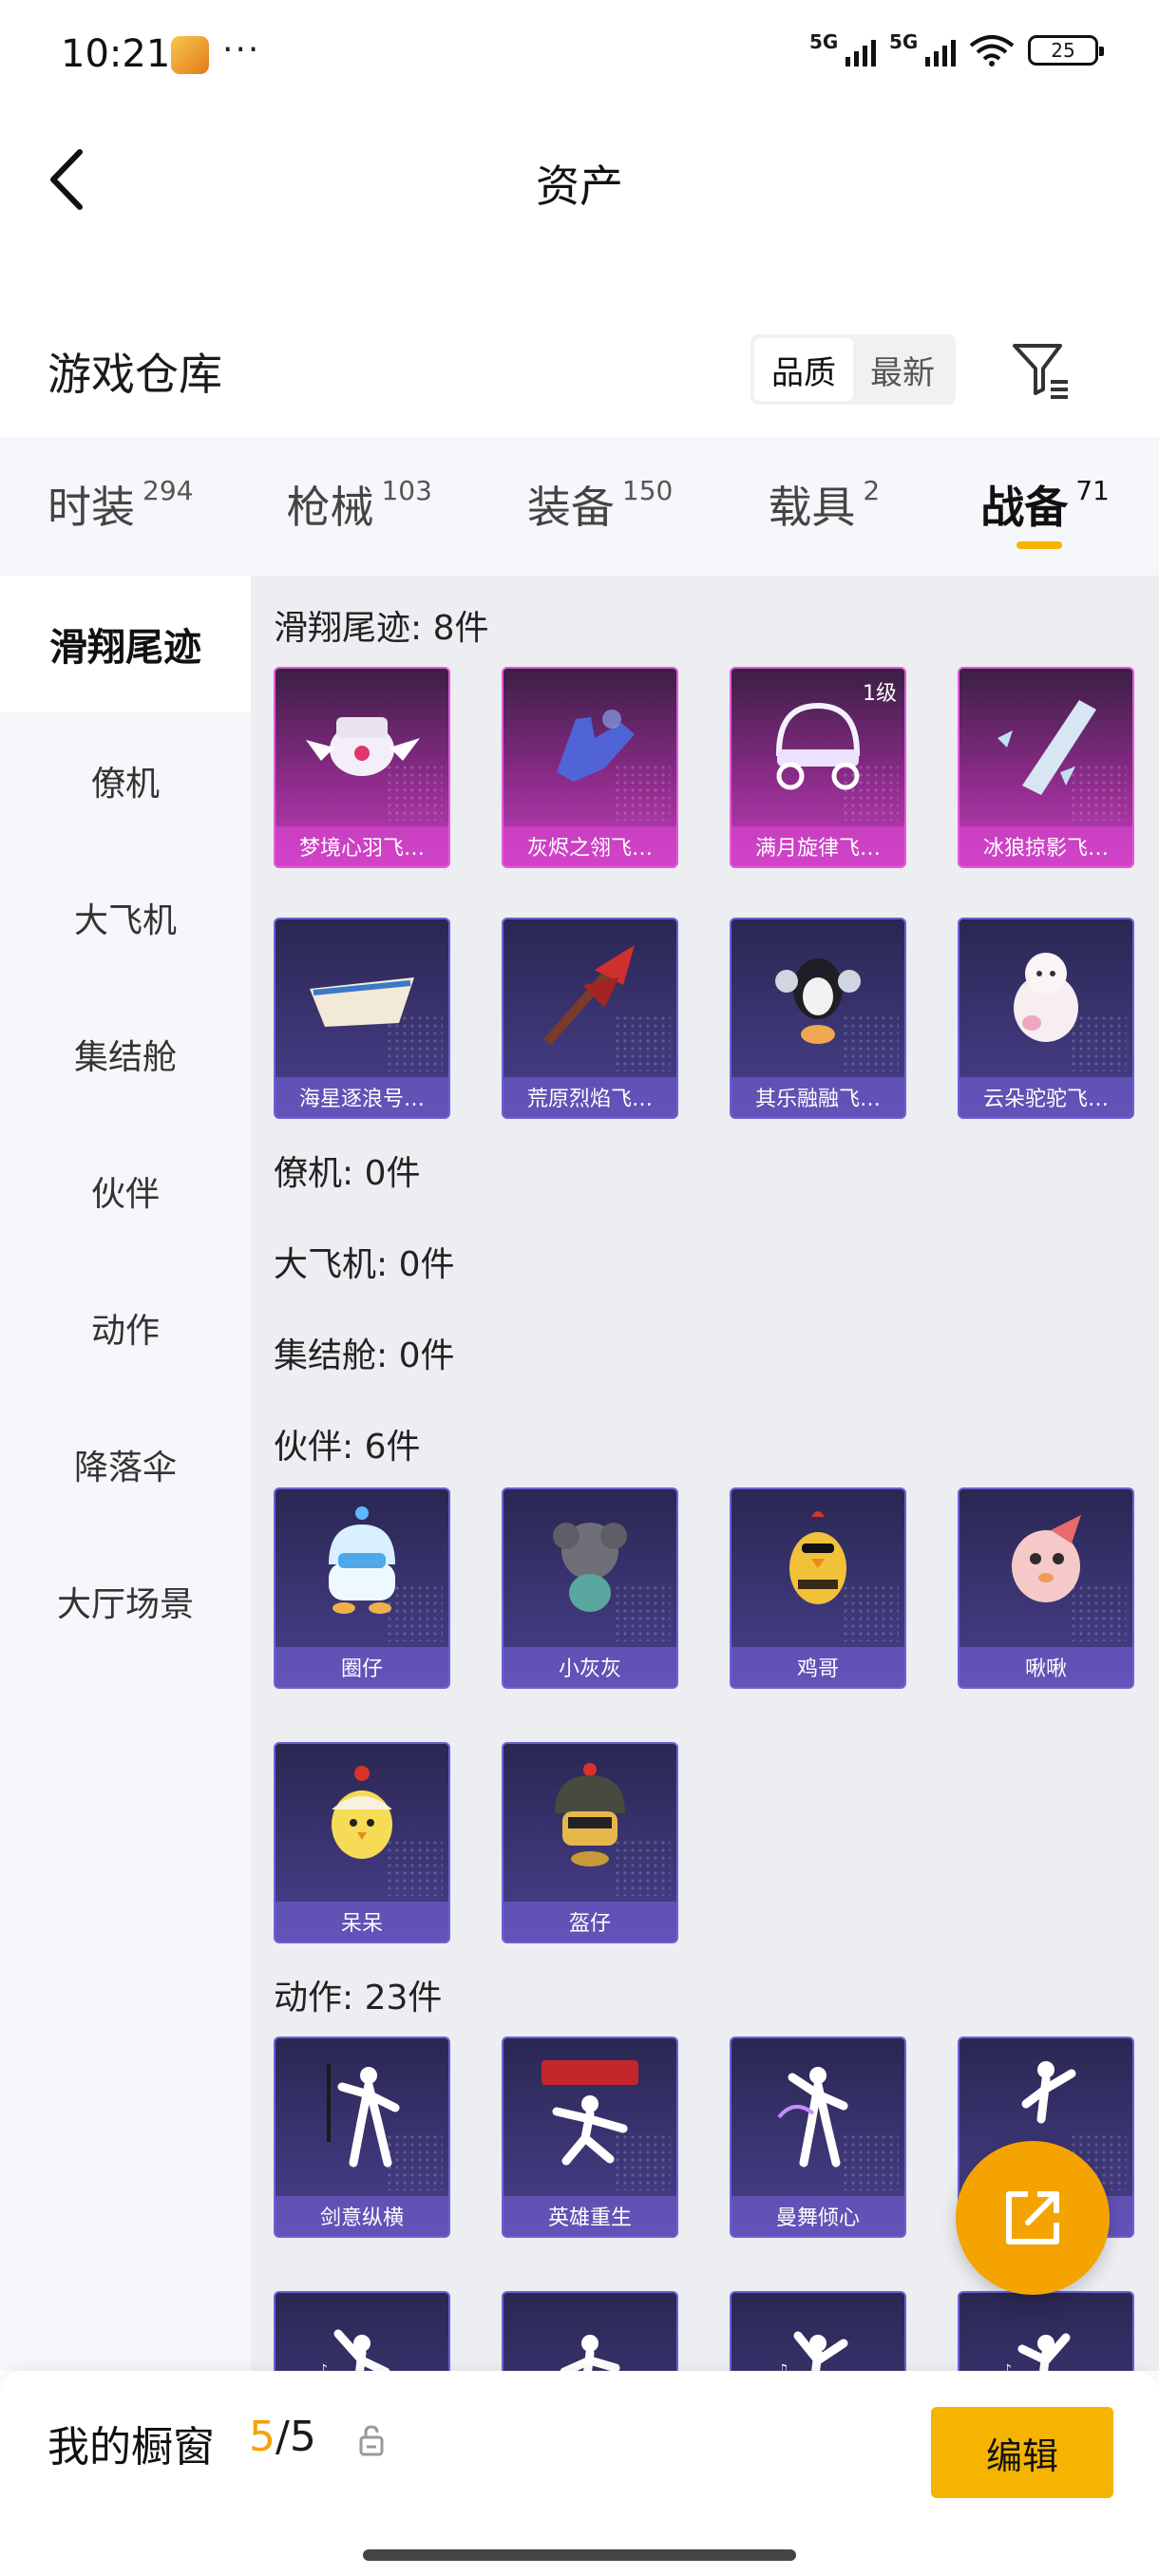 The width and height of the screenshot is (1159, 2576). What do you see at coordinates (364, 1264) in the screenshot?
I see `section-title-big-plane: 大飞机: 0件` at bounding box center [364, 1264].